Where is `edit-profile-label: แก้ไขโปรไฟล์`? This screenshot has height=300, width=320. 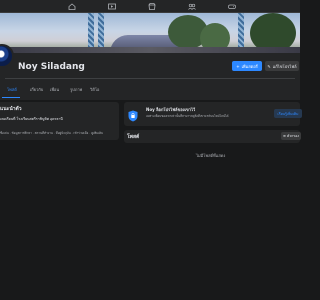
edit-profile-label: แก้ไขโปรไฟล์ is located at coordinates (284, 66).